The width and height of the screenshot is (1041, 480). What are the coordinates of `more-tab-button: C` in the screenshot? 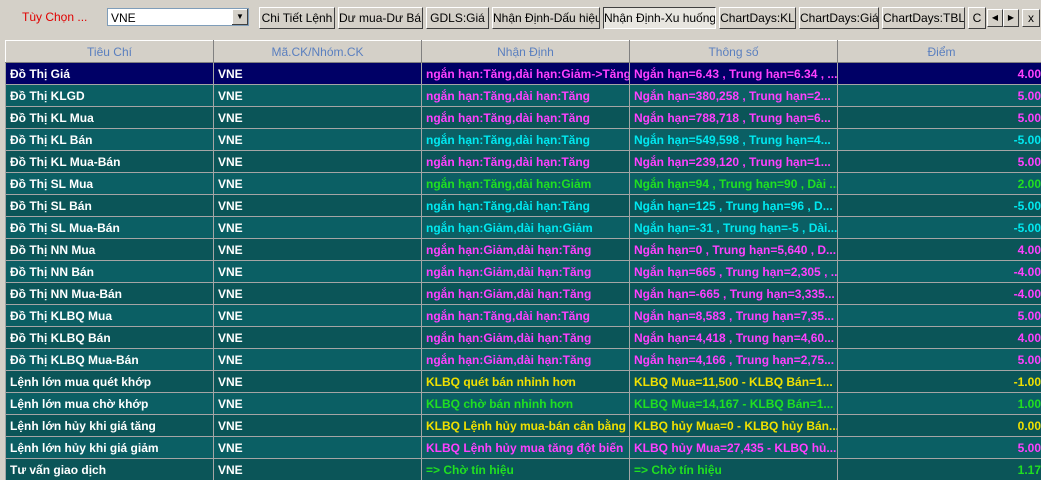 It's located at (977, 18).